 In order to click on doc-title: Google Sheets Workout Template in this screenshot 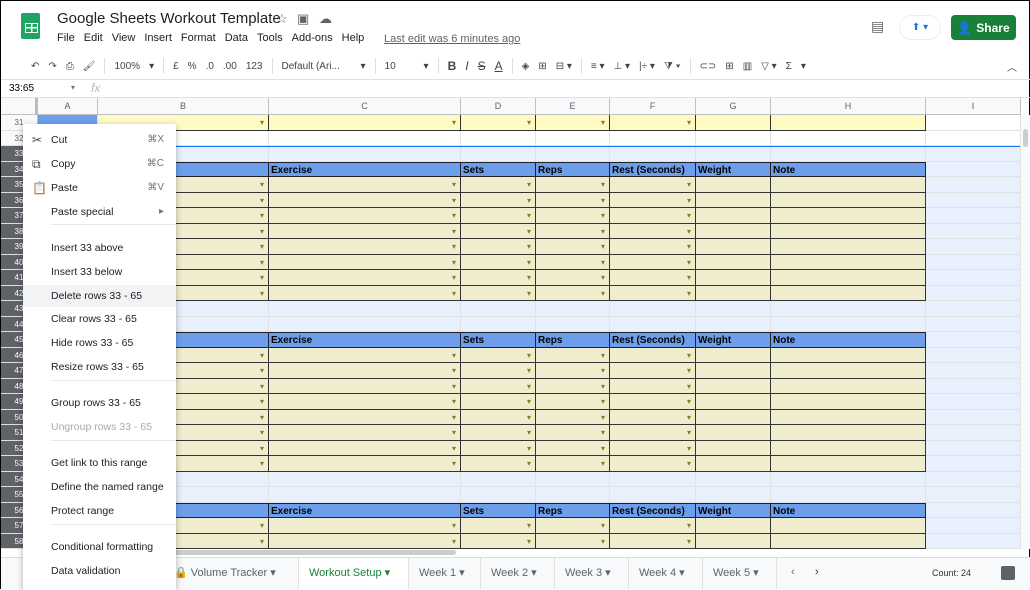, I will do `click(169, 18)`.